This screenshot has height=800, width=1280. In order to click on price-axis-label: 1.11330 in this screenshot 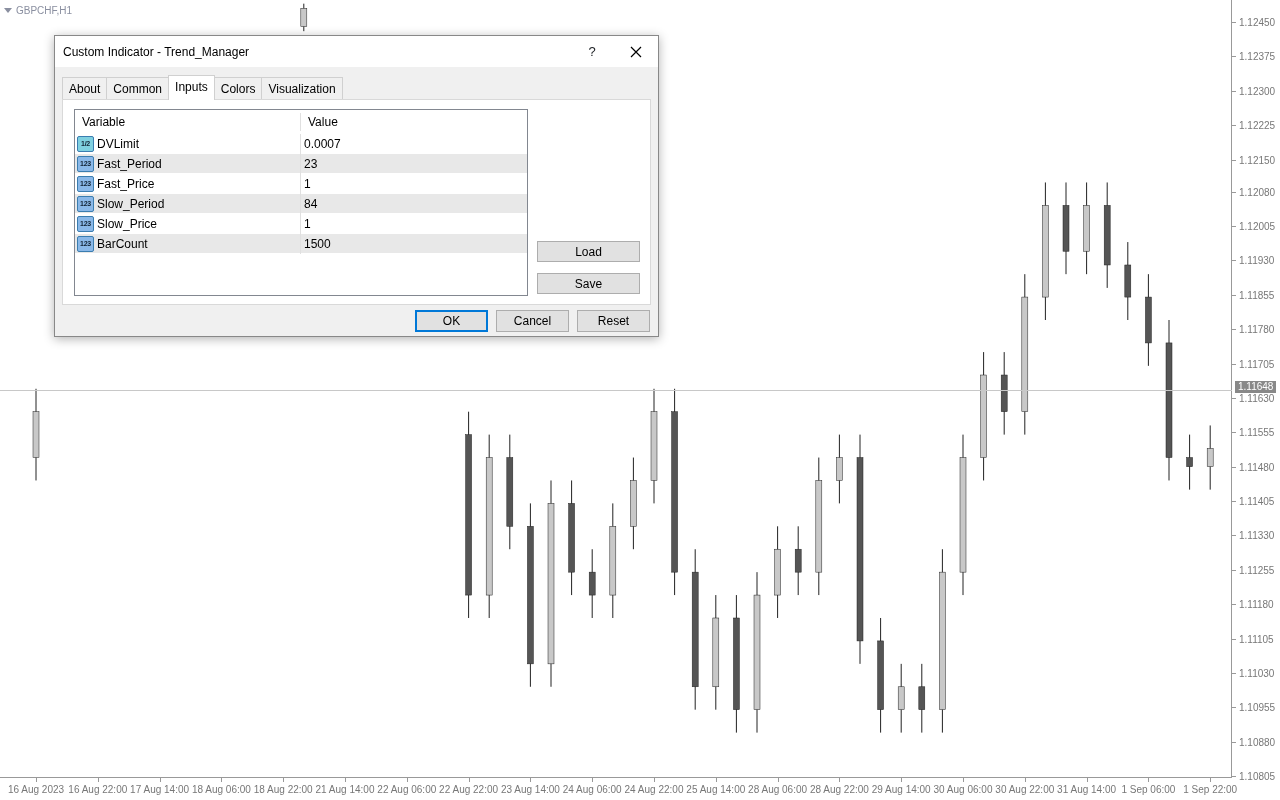, I will do `click(1257, 536)`.